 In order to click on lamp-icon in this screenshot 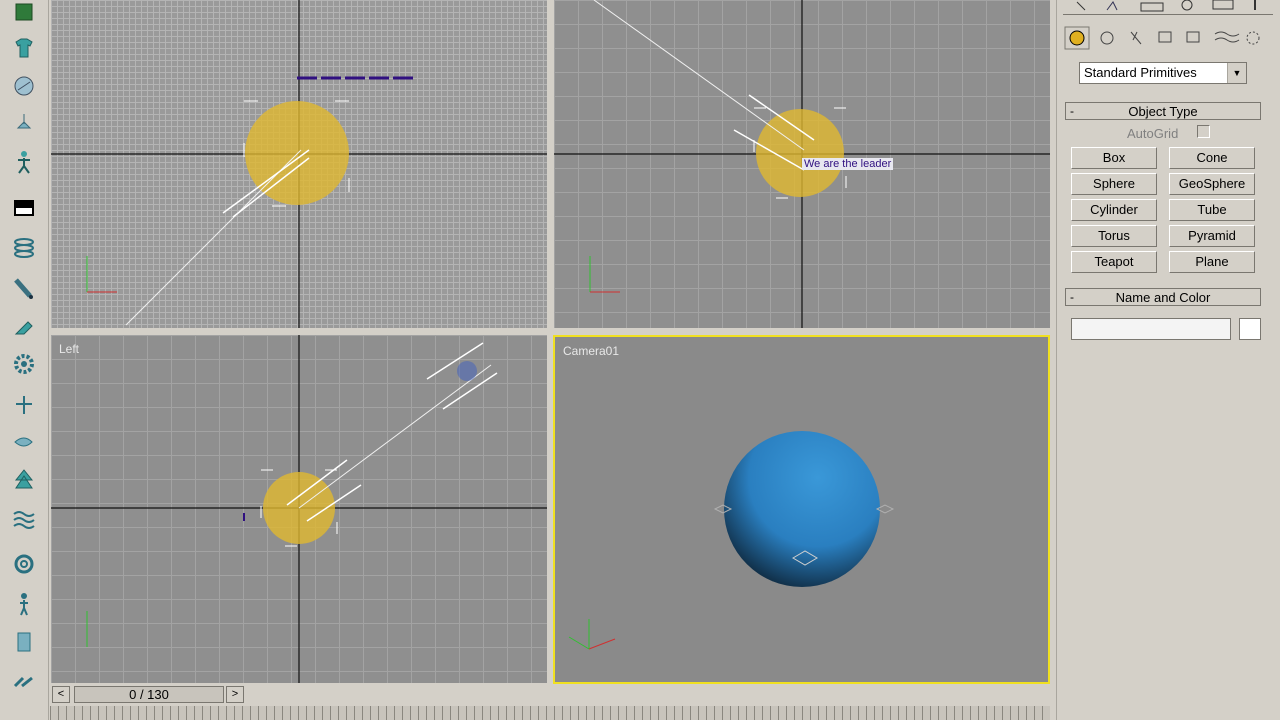, I will do `click(24, 124)`.